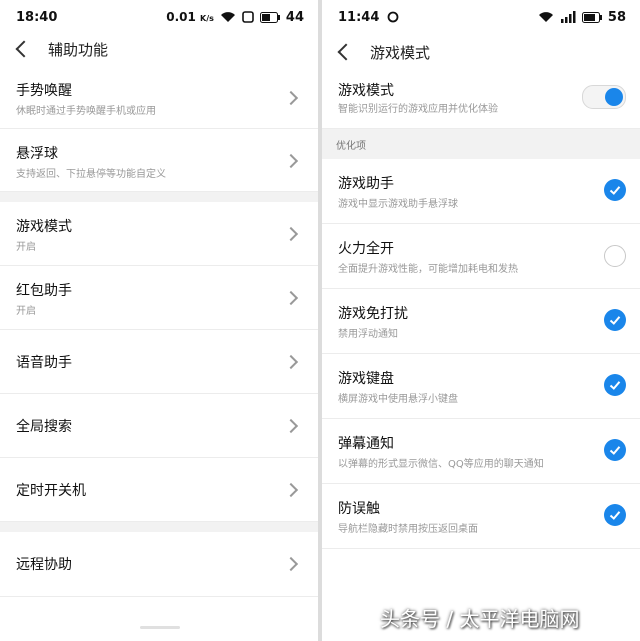 The image size is (640, 641). What do you see at coordinates (481, 144) in the screenshot?
I see `section-header: 优化项` at bounding box center [481, 144].